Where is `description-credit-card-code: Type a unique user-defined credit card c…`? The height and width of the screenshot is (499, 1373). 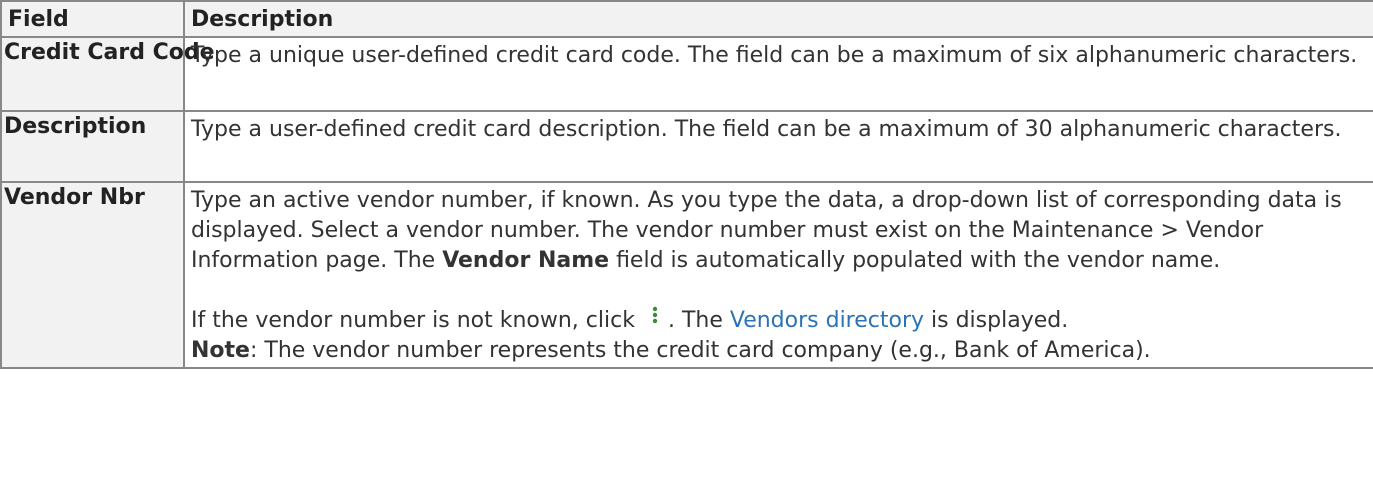
description-credit-card-code: Type a unique user-defined credit card c… is located at coordinates (778, 74).